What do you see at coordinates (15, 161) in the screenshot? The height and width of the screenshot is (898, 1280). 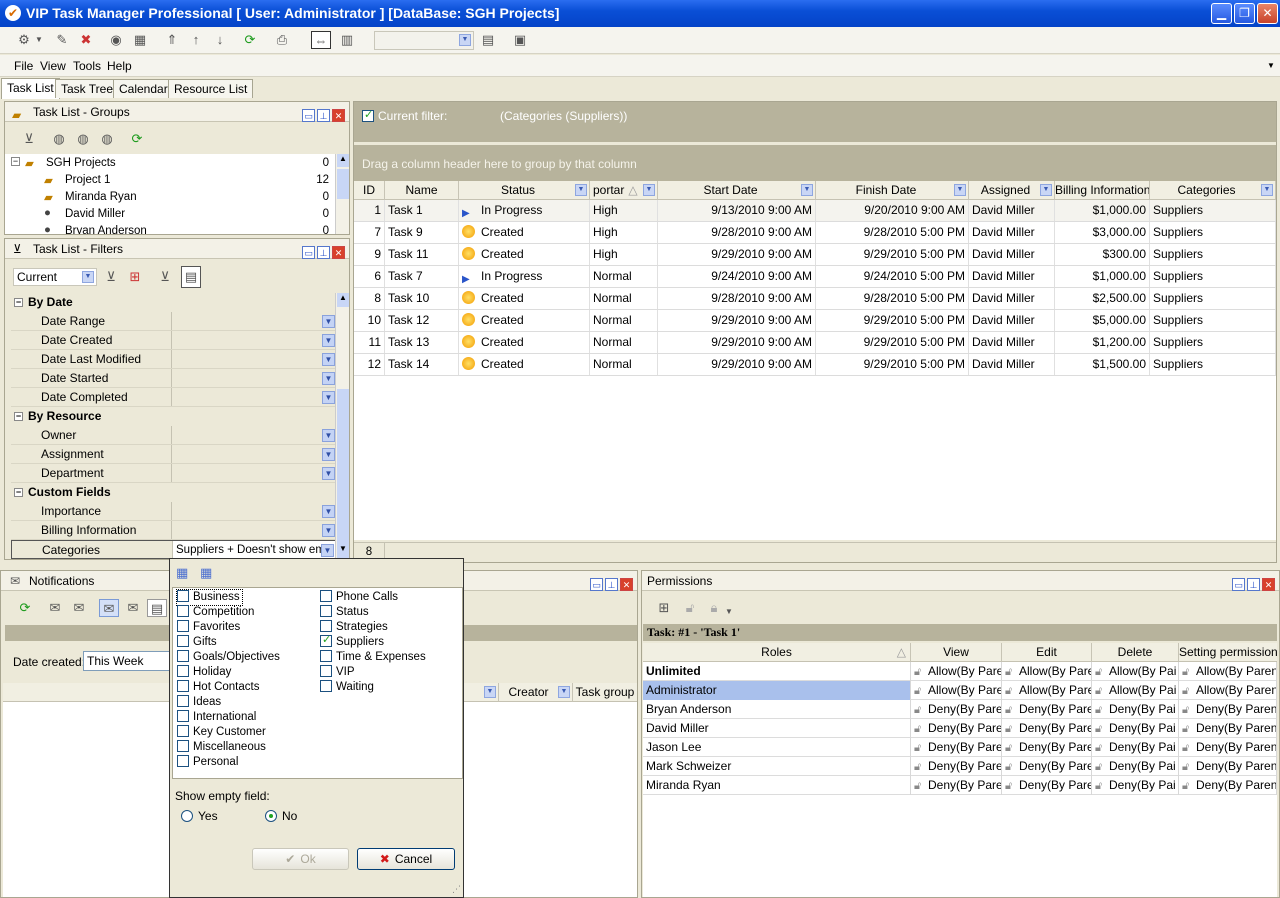 I see `collapse-icon: −` at bounding box center [15, 161].